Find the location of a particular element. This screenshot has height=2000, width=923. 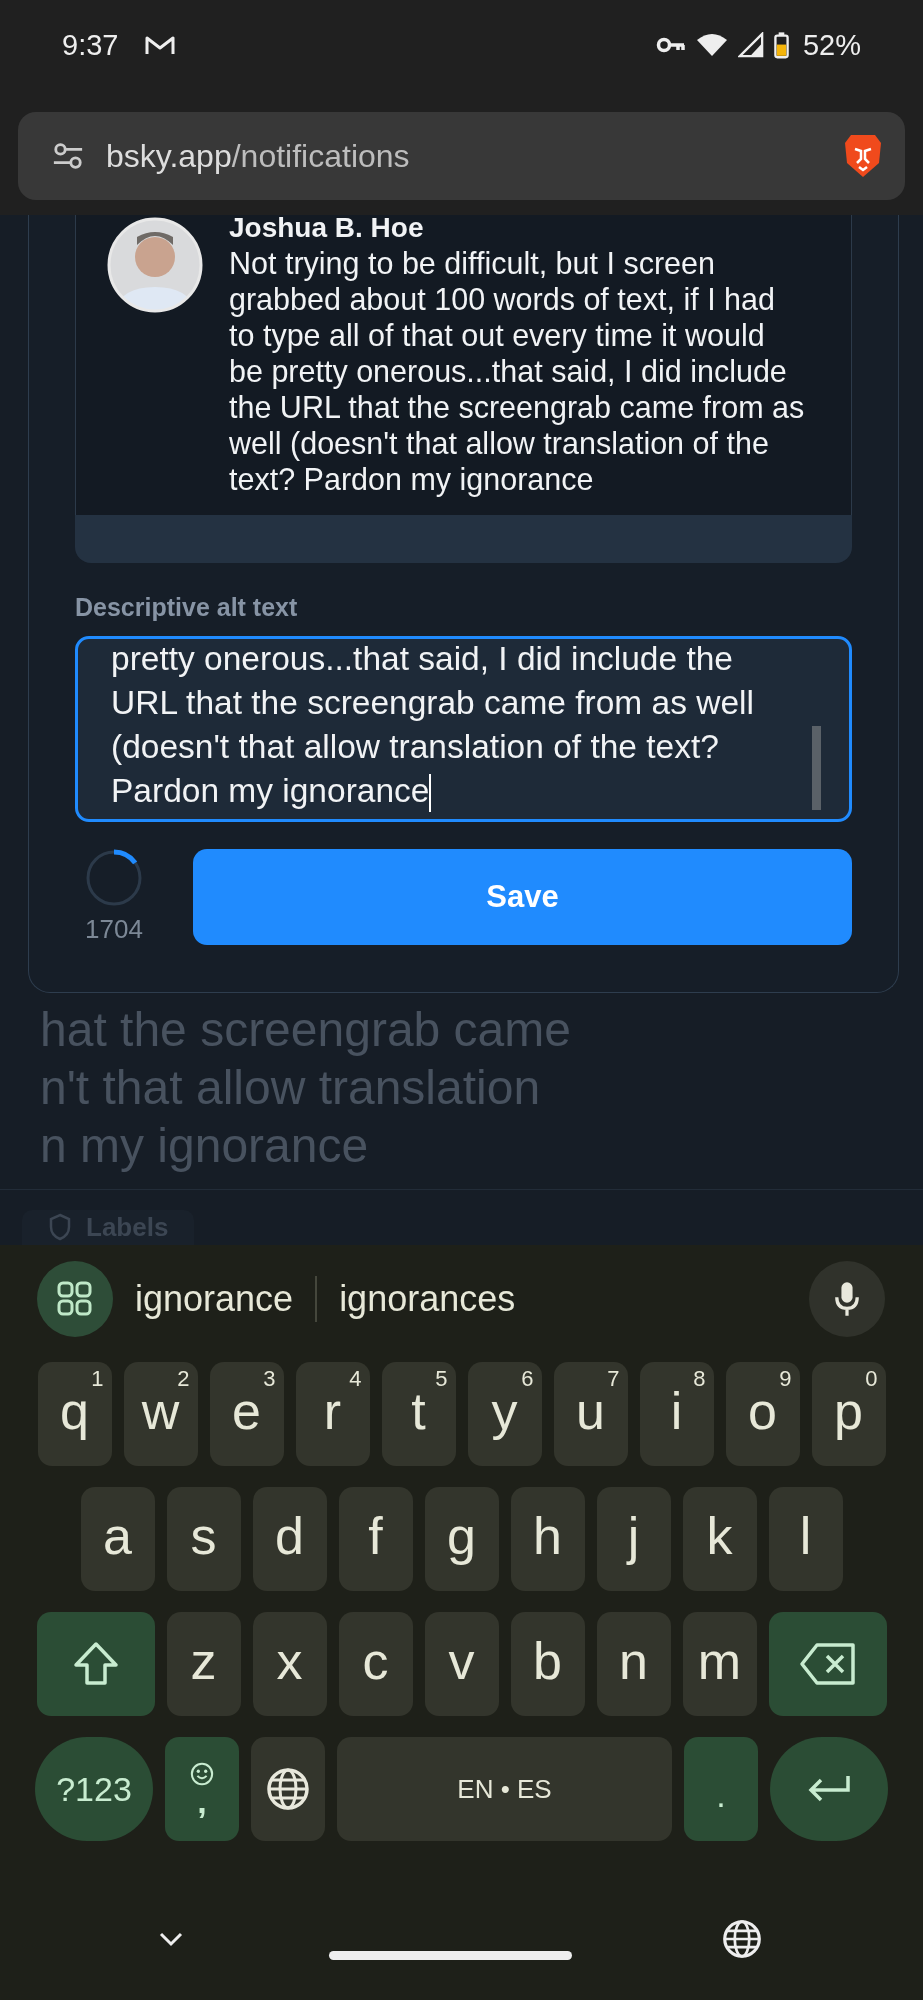

author-name: Joshua B. Hoe is located at coordinates (327, 228).